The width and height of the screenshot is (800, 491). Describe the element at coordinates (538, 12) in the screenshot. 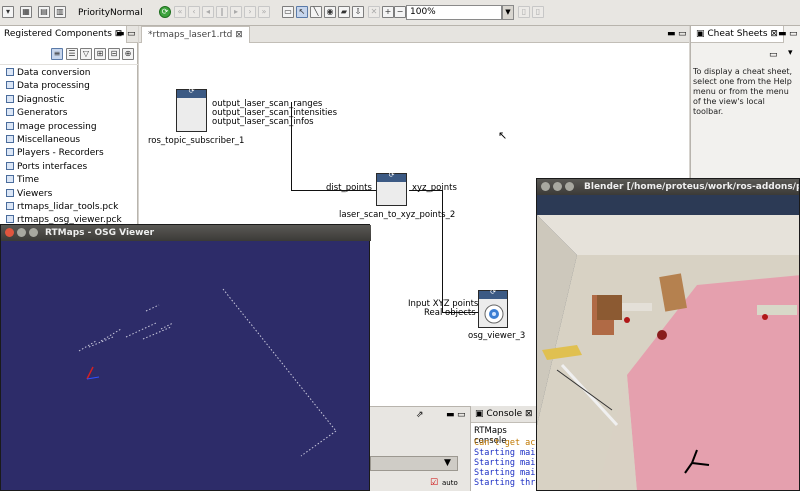

I see `paste-icon: ▯` at that location.